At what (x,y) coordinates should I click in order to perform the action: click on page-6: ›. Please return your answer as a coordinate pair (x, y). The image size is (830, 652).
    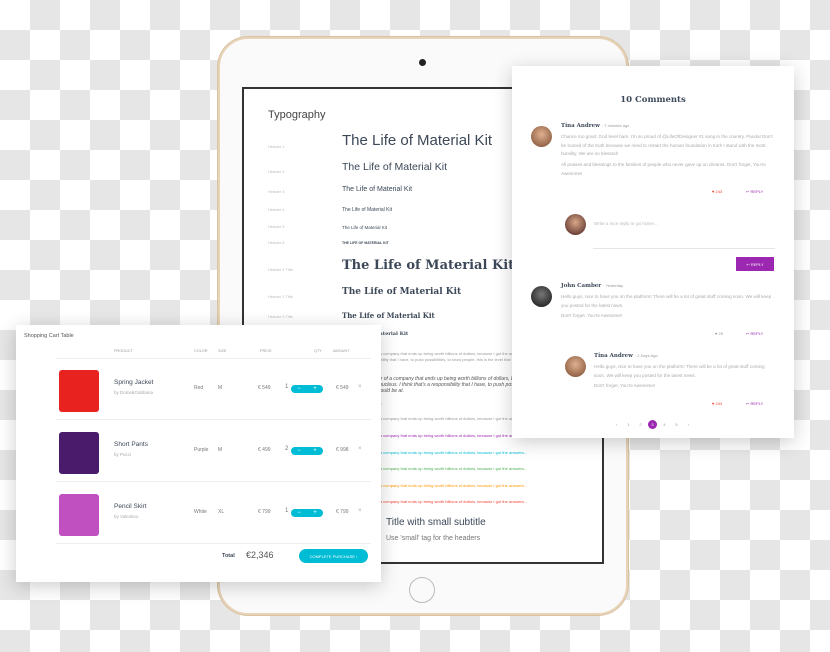
    Looking at the image, I should click on (688, 424).